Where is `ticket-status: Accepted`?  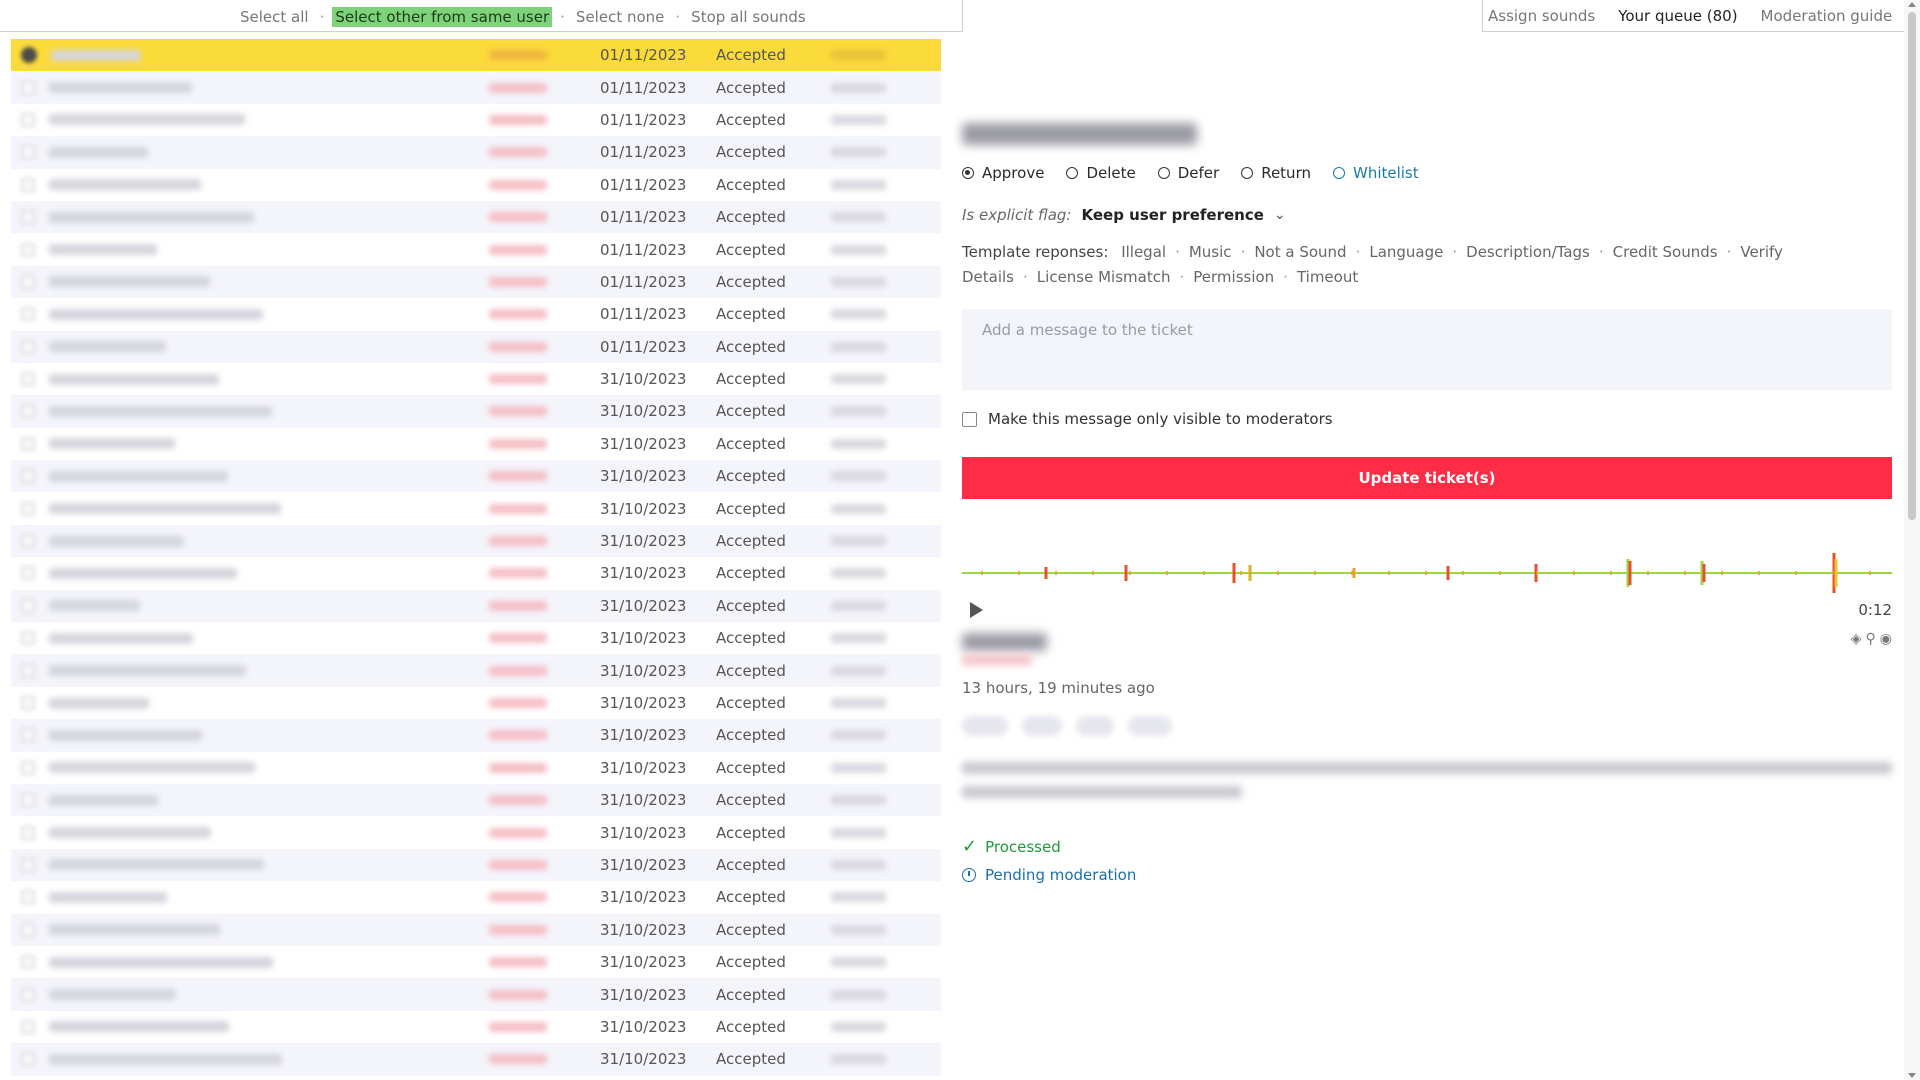
ticket-status: Accepted is located at coordinates (751, 1026).